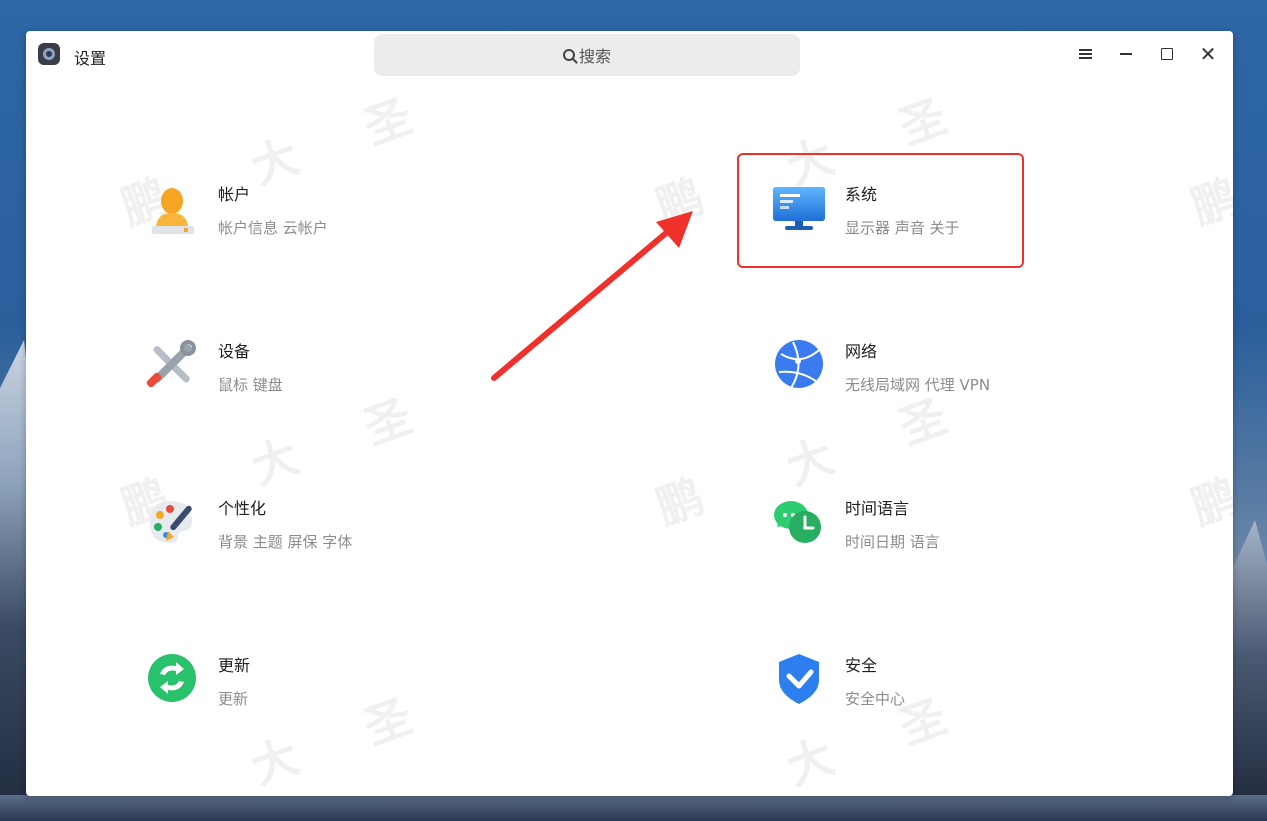  I want to click on globe-icon, so click(799, 364).